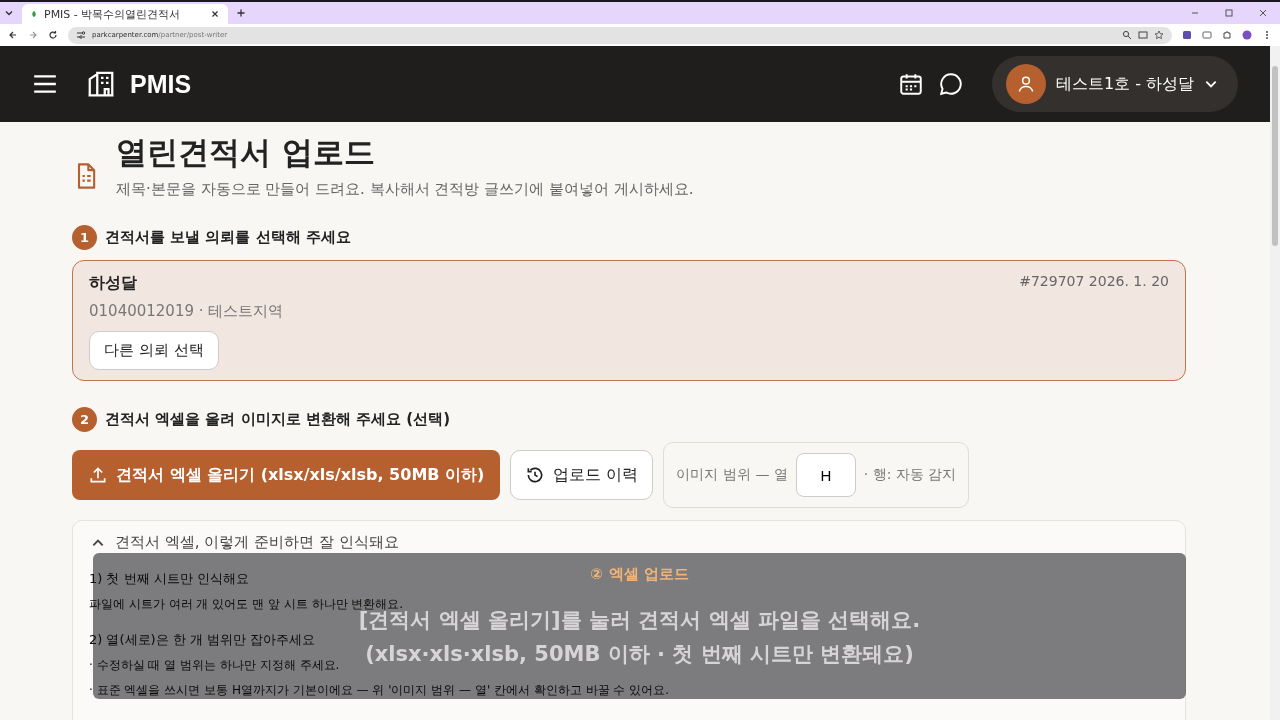 The height and width of the screenshot is (720, 1280). Describe the element at coordinates (1247, 35) in the screenshot. I see `profile-avatar-icon` at that location.